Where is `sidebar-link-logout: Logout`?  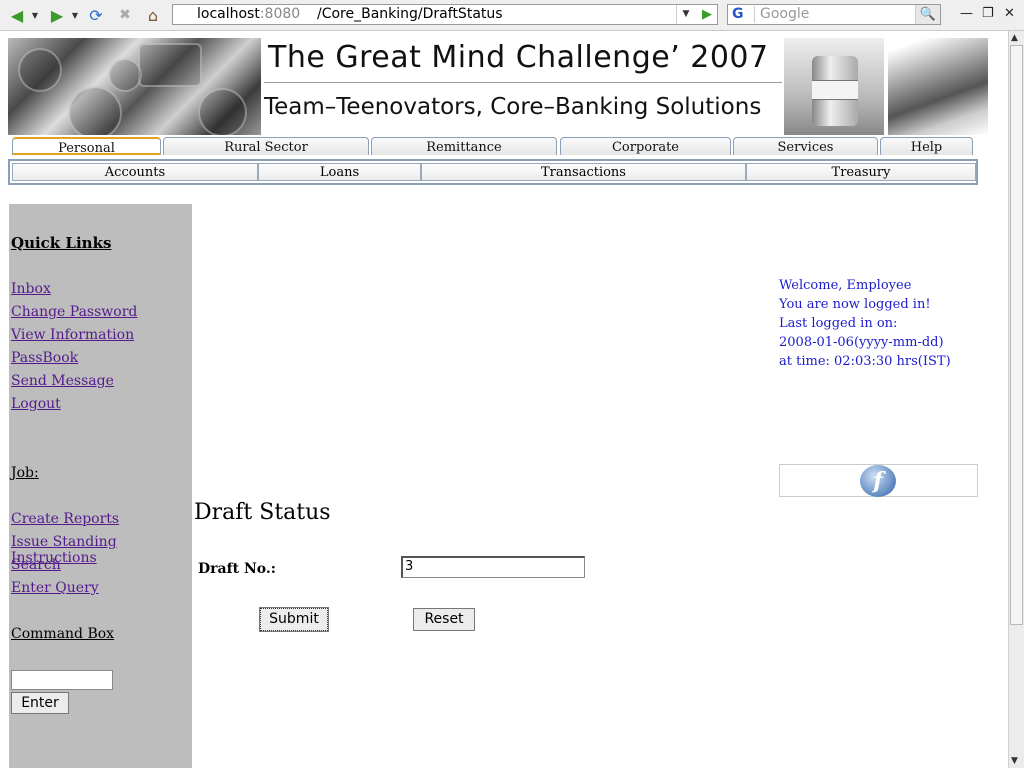
sidebar-link-logout: Logout is located at coordinates (36, 404).